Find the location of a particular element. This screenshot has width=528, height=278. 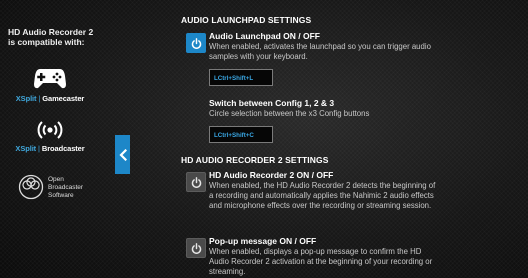

xsplit-broadcaster-logo: XSplit | Broadcaster is located at coordinates (50, 135).